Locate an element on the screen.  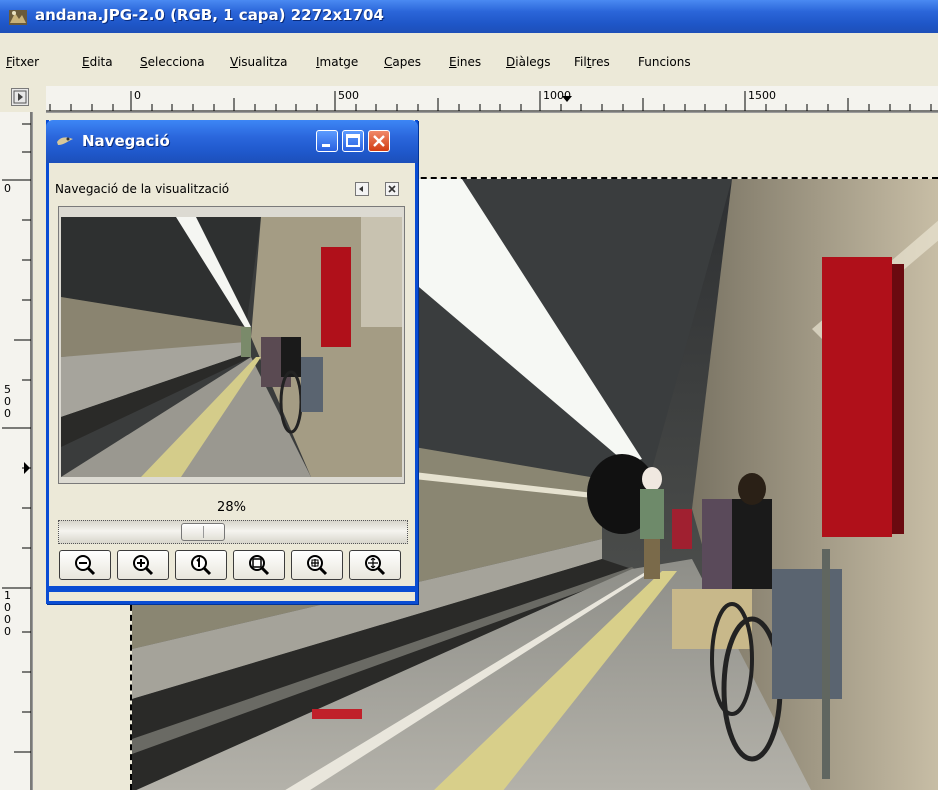
dock-menu-button is located at coordinates (362, 189).